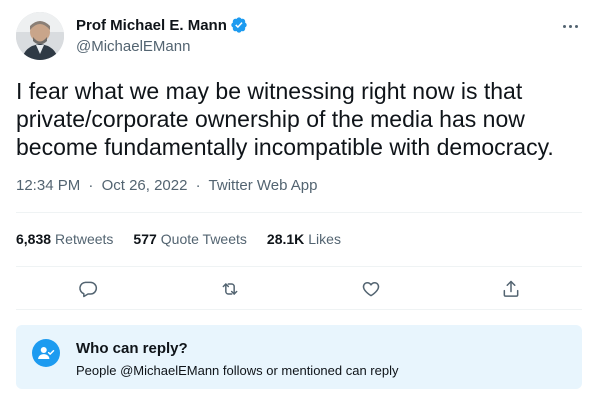 The width and height of the screenshot is (598, 405). What do you see at coordinates (162, 46) in the screenshot?
I see `handle: @MichaelEMann` at bounding box center [162, 46].